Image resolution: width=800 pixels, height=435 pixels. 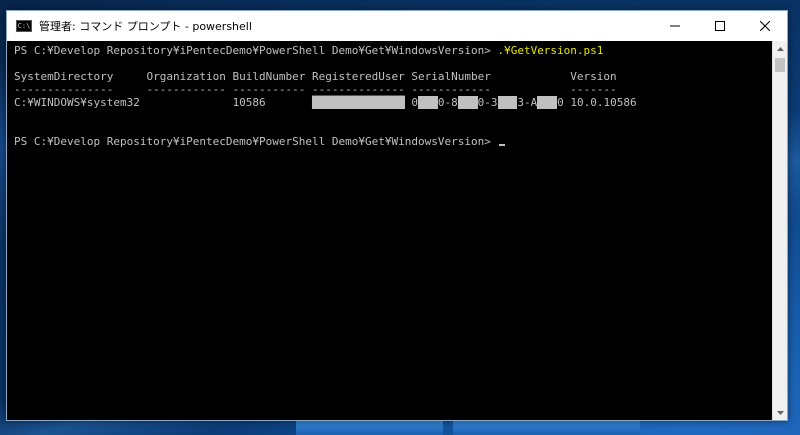 What do you see at coordinates (502, 145) in the screenshot?
I see `text-cursor` at bounding box center [502, 145].